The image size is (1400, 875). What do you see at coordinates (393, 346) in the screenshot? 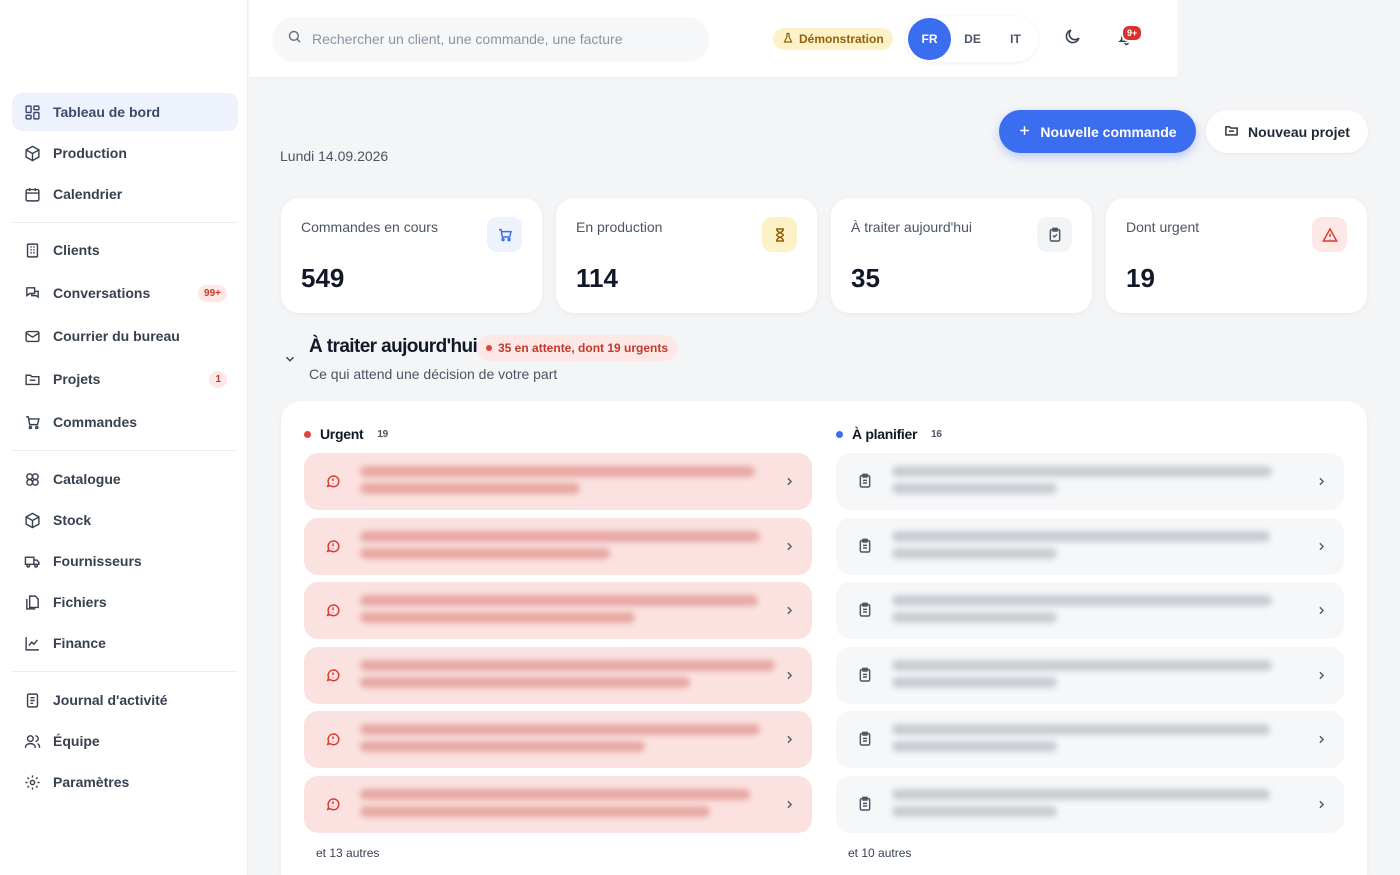
I see `section-title: À traiter aujourd'hui` at bounding box center [393, 346].